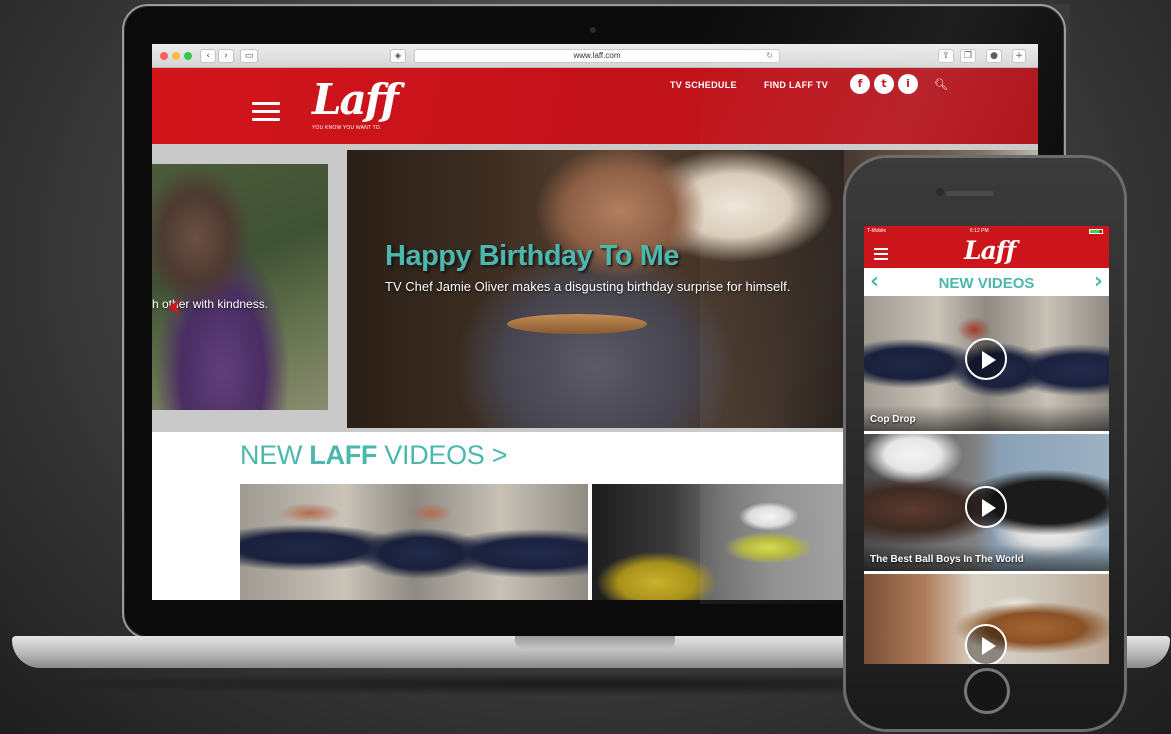 Image resolution: width=1171 pixels, height=734 pixels. Describe the element at coordinates (941, 84) in the screenshot. I see `search-icon: 🔍︎` at that location.